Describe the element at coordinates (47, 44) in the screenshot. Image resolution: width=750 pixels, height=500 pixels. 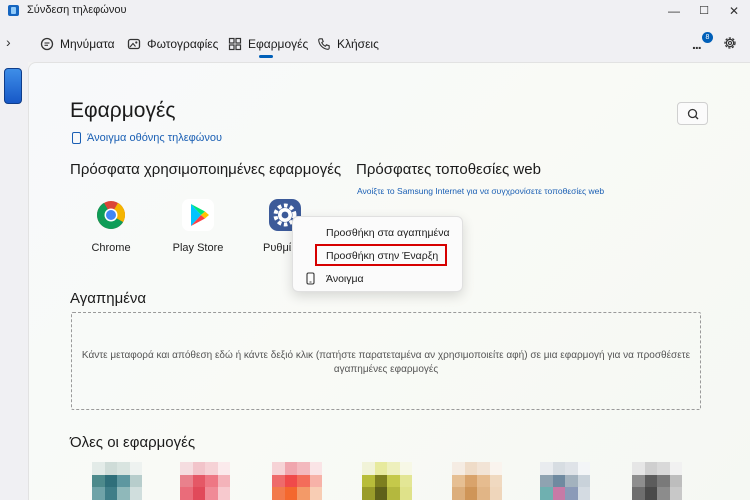
I see `chat-icon` at that location.